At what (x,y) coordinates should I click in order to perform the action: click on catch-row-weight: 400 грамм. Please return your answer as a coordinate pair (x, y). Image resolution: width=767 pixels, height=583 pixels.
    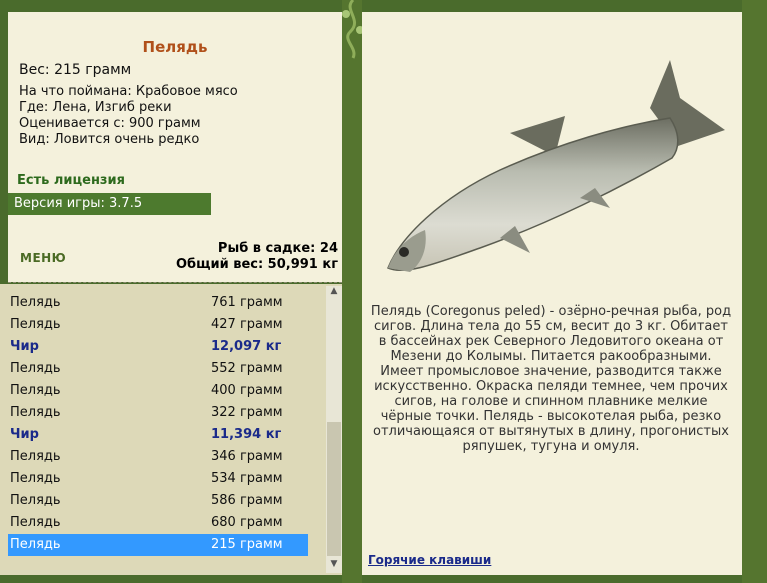
    Looking at the image, I should click on (247, 390).